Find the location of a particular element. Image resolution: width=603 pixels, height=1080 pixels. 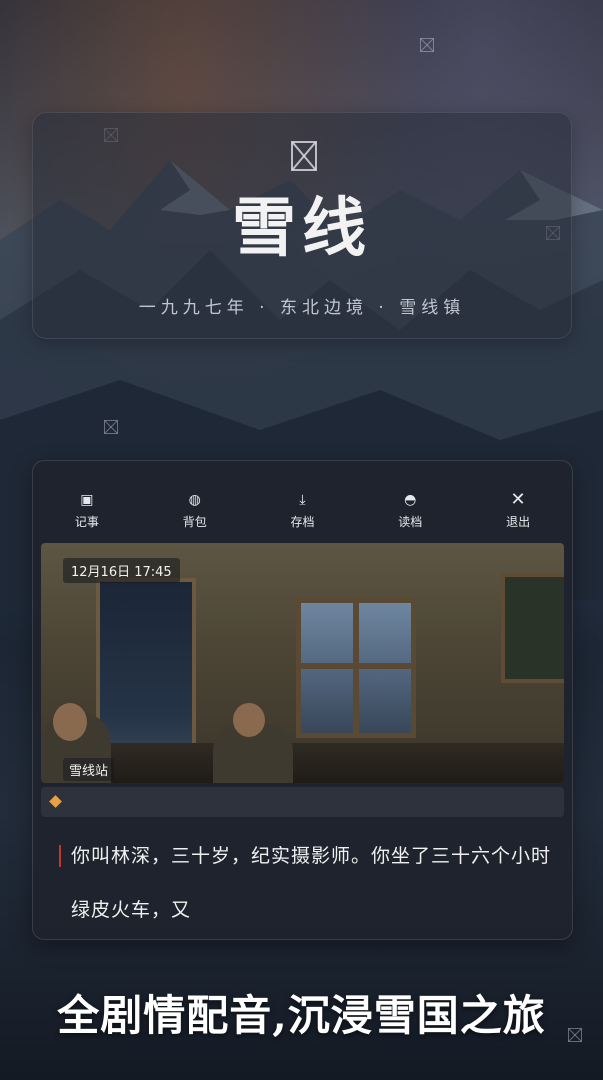

tool-label: 背包 is located at coordinates (194, 522).